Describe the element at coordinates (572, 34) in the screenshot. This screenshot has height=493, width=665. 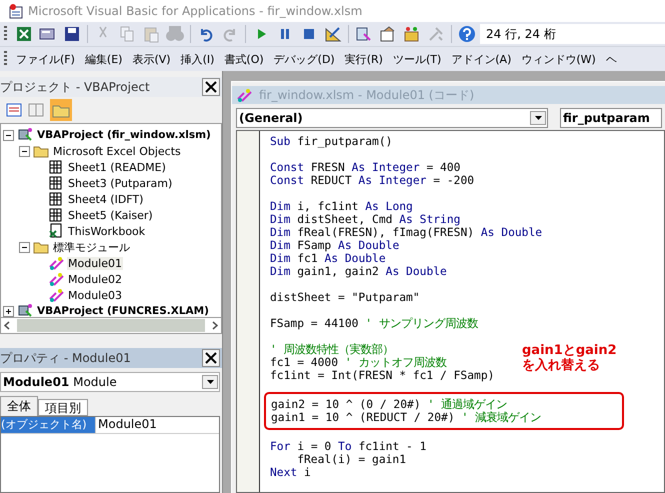
I see `cursor-position: 24 行, 24 桁` at that location.